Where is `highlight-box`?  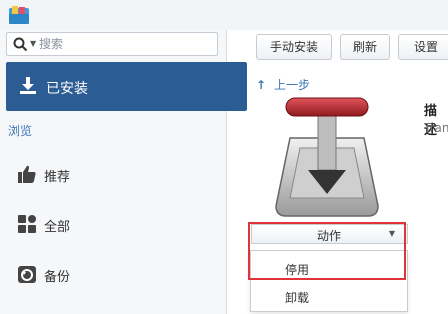
highlight-box is located at coordinates (327, 251).